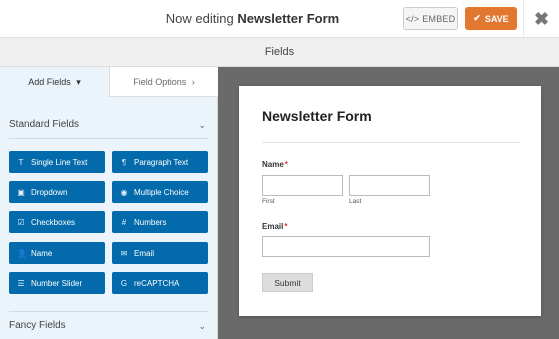 The image size is (559, 339). I want to click on sidebar-tabs: Add Fields ▾ Field Options ›, so click(109, 82).